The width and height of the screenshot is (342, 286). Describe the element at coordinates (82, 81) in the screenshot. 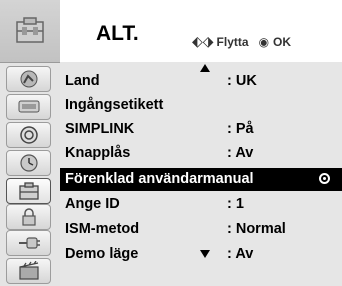

I see `menu-item-label: Land` at that location.